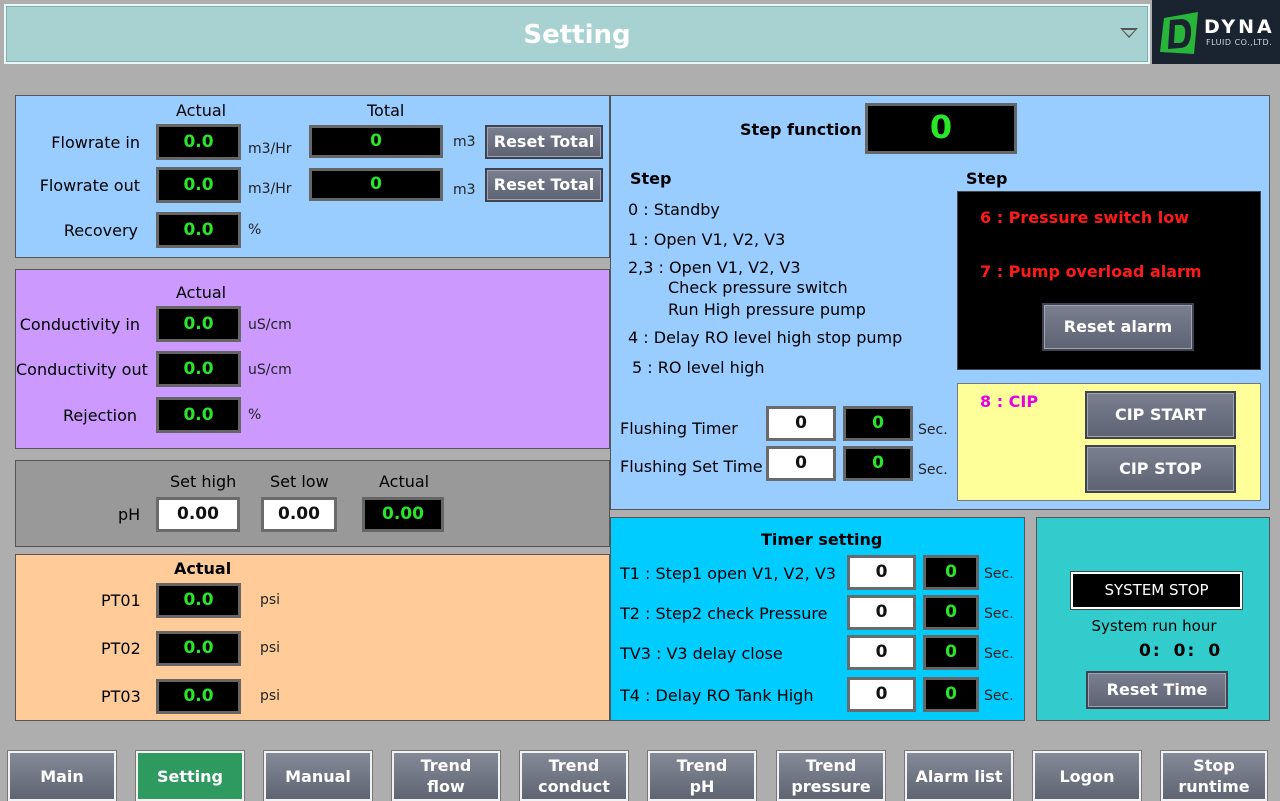  What do you see at coordinates (544, 185) in the screenshot?
I see `reset-total-out-button: Reset Total` at bounding box center [544, 185].